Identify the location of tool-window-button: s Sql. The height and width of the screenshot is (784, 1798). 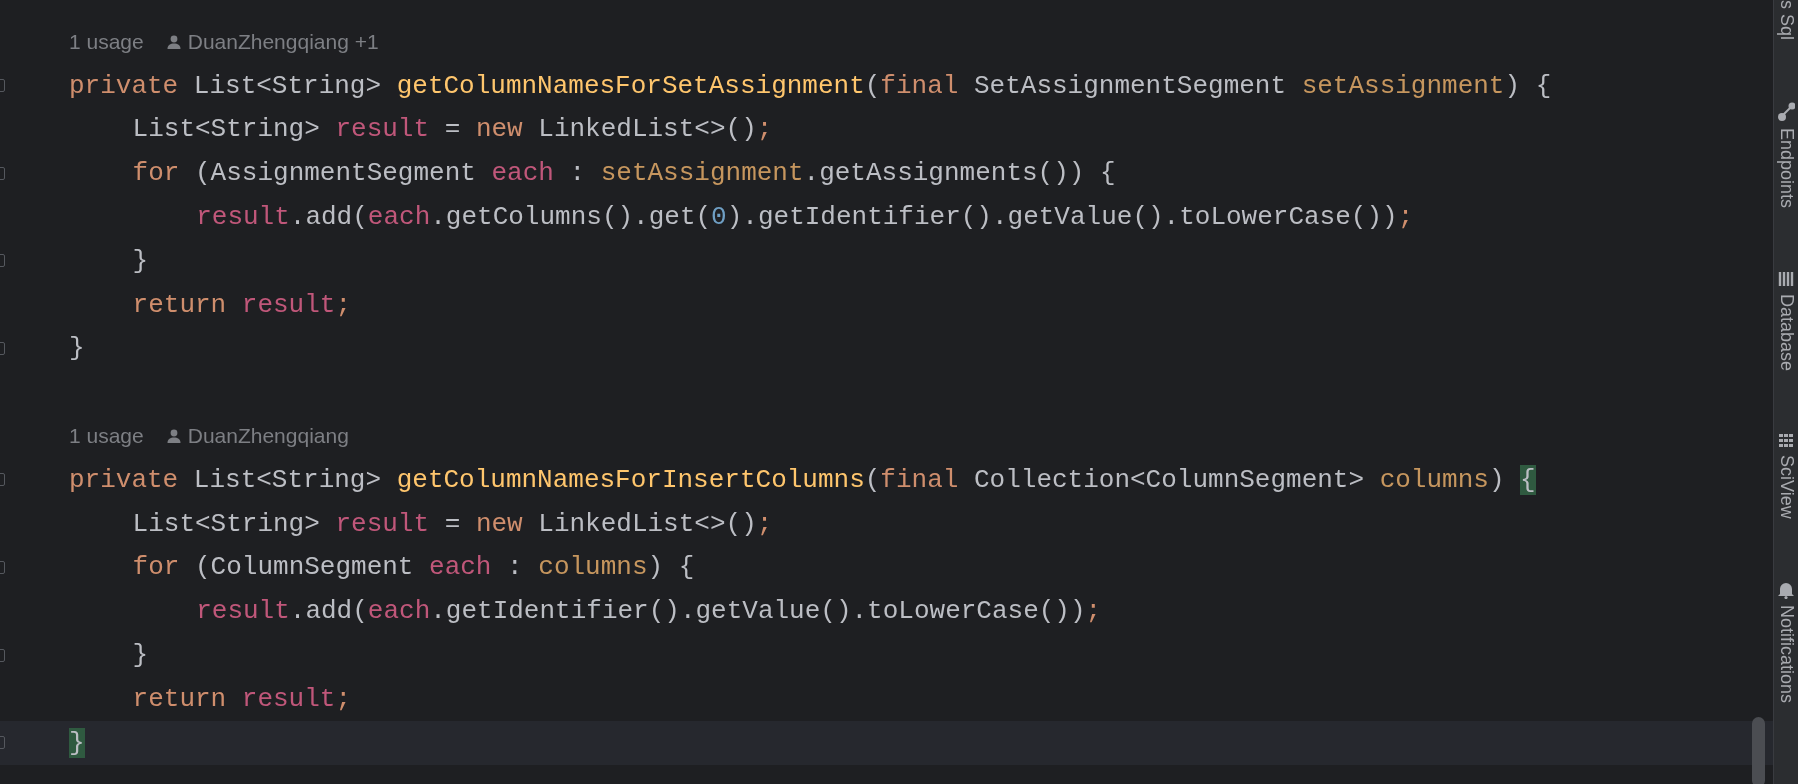
(1786, 20).